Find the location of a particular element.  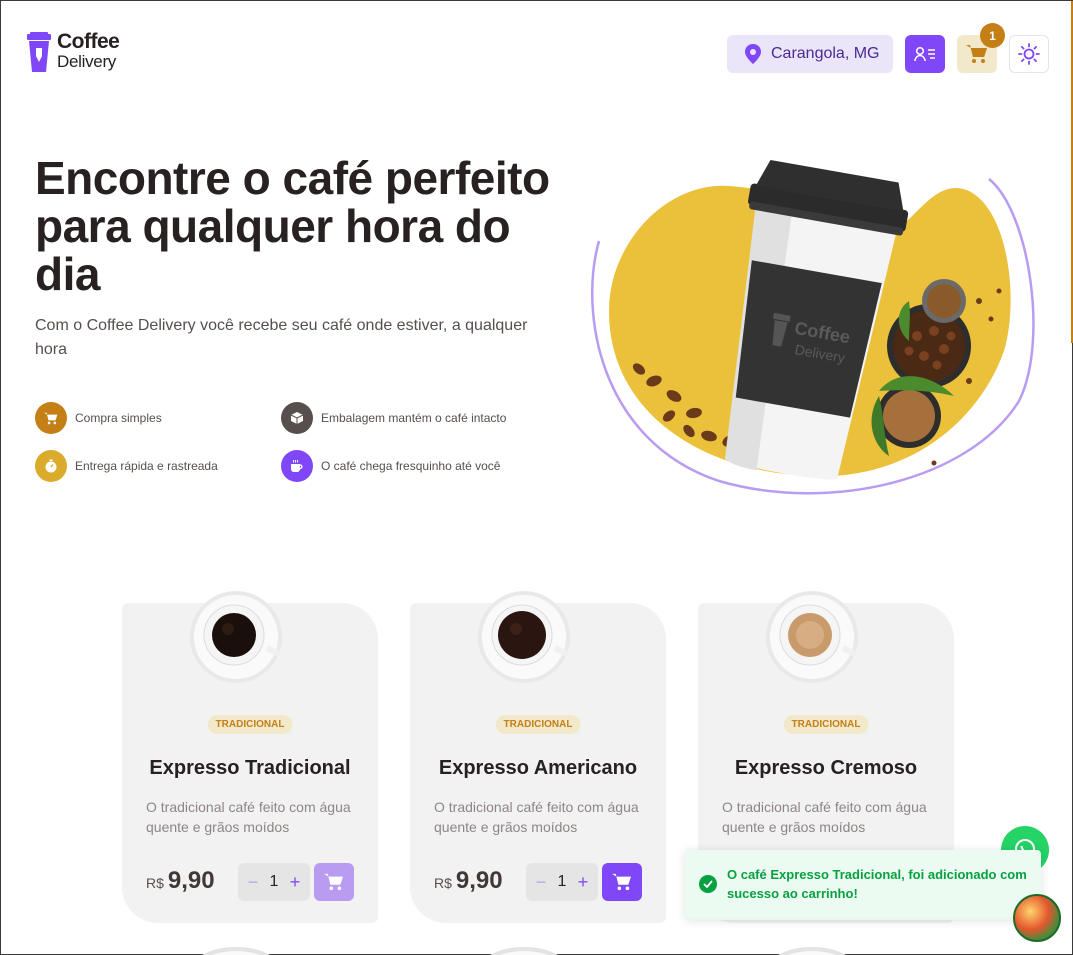

location-label: Carangola, MG is located at coordinates (825, 53).